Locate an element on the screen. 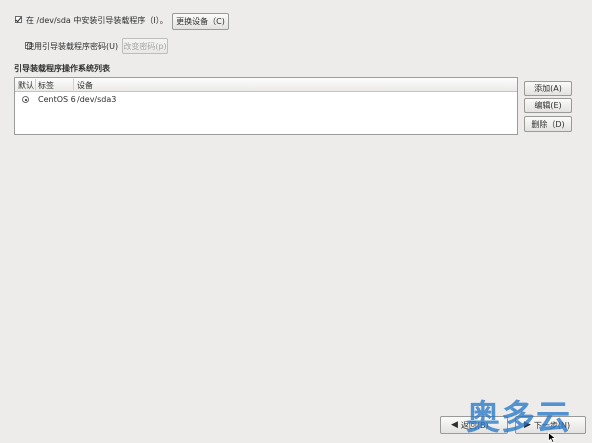 The width and height of the screenshot is (592, 443). os-list-header: 默认 标签 设备 is located at coordinates (266, 85).